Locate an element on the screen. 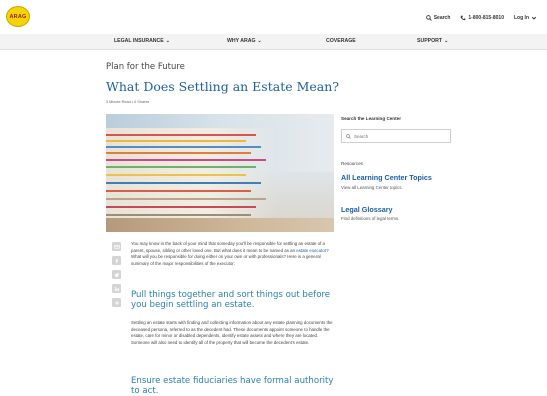 This screenshot has height=396, width=547. paper-stack is located at coordinates (191, 177).